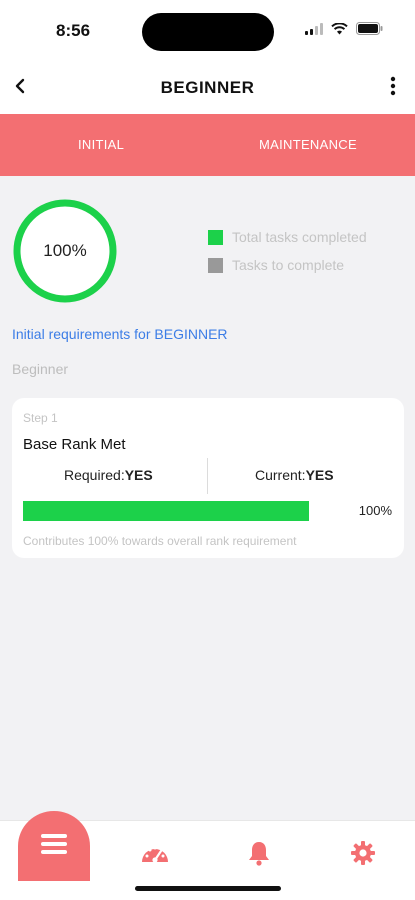 This screenshot has width=415, height=900. I want to click on gauge-icon, so click(155, 855).